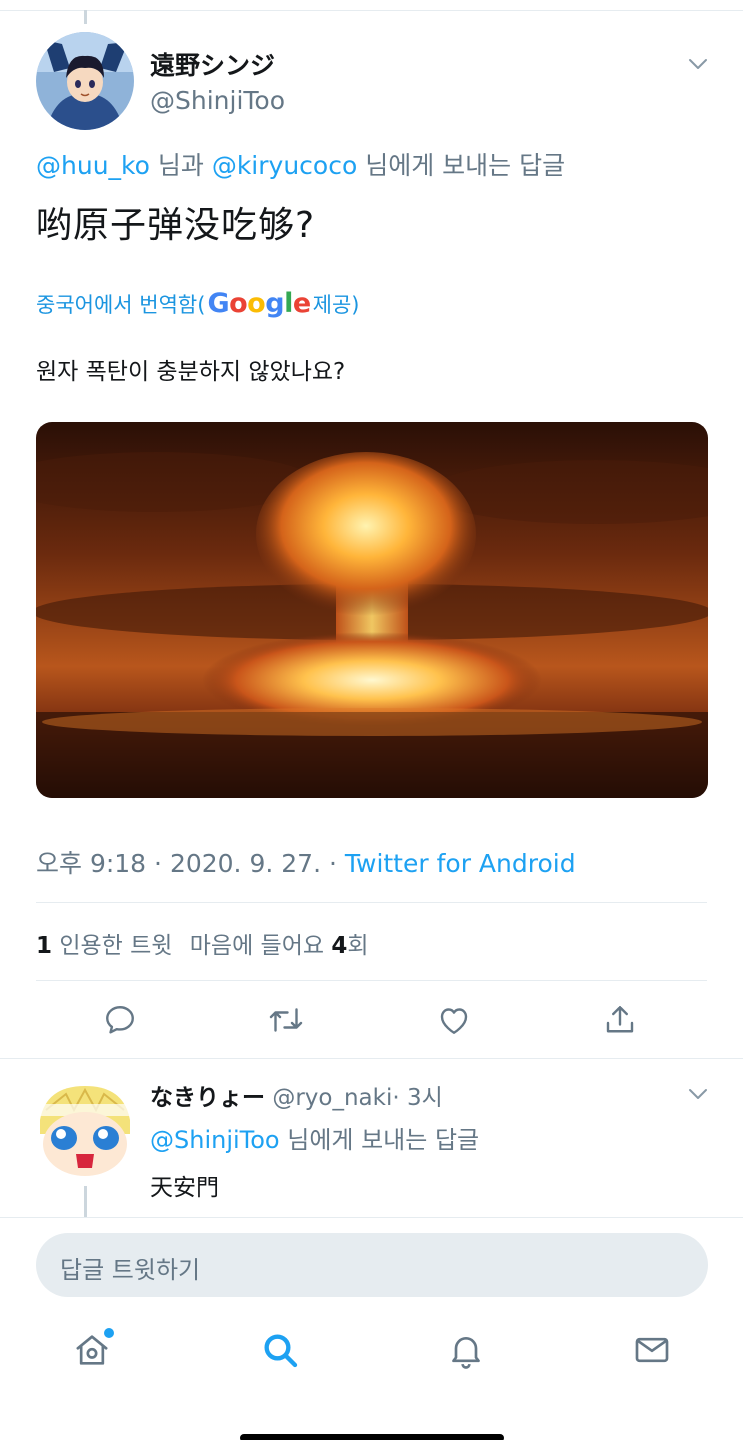 The height and width of the screenshot is (1440, 743). I want to click on reply-author-name: なきりょー, so click(207, 1098).